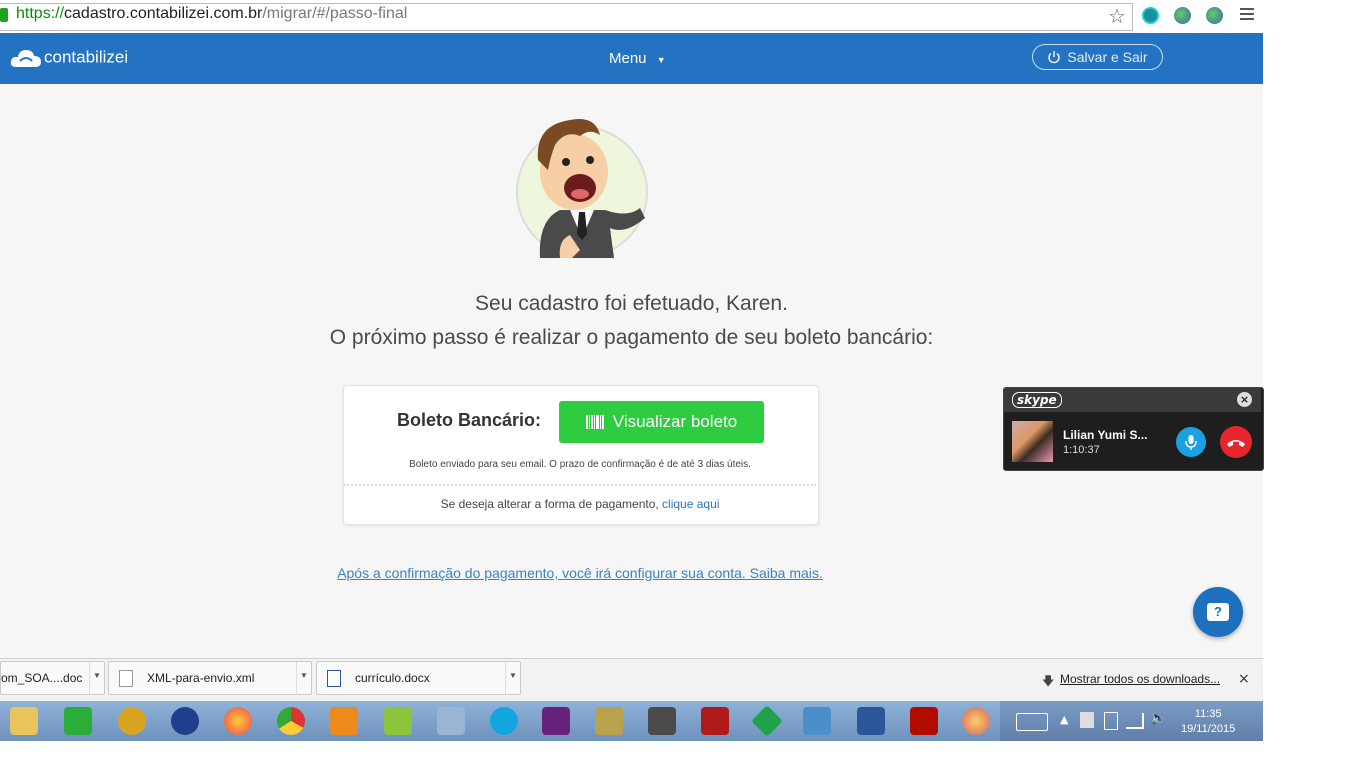 The height and width of the screenshot is (768, 1366). I want to click on clock-time: 11:35, so click(1208, 714).